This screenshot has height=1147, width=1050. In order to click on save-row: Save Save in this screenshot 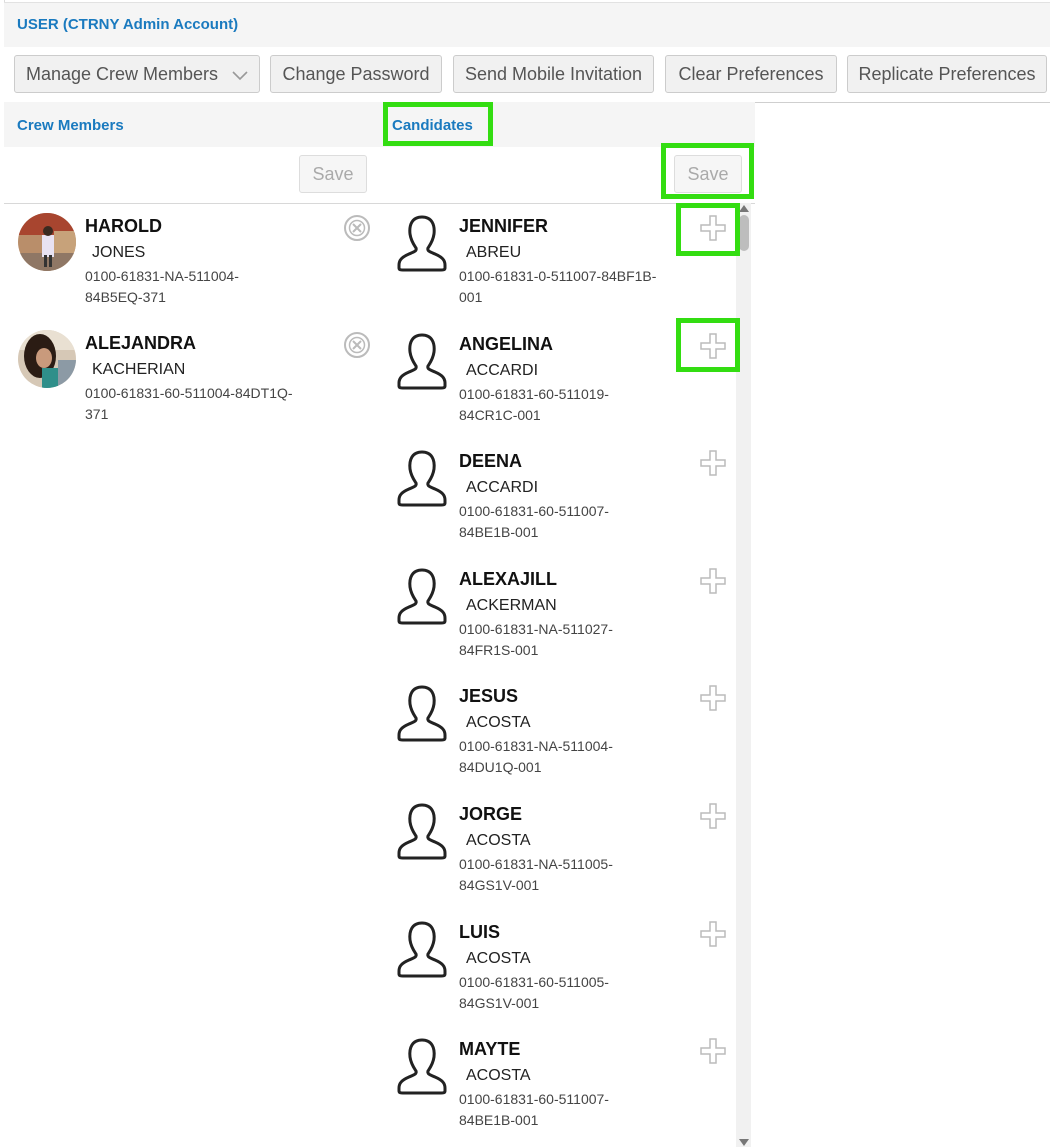, I will do `click(379, 175)`.